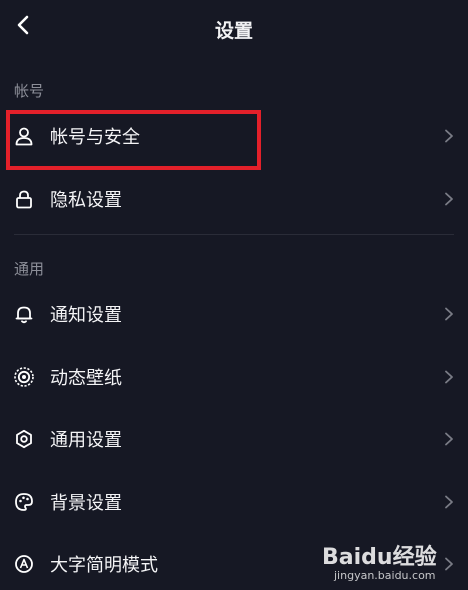 The width and height of the screenshot is (468, 590). I want to click on live-wallpaper-icon, so click(24, 377).